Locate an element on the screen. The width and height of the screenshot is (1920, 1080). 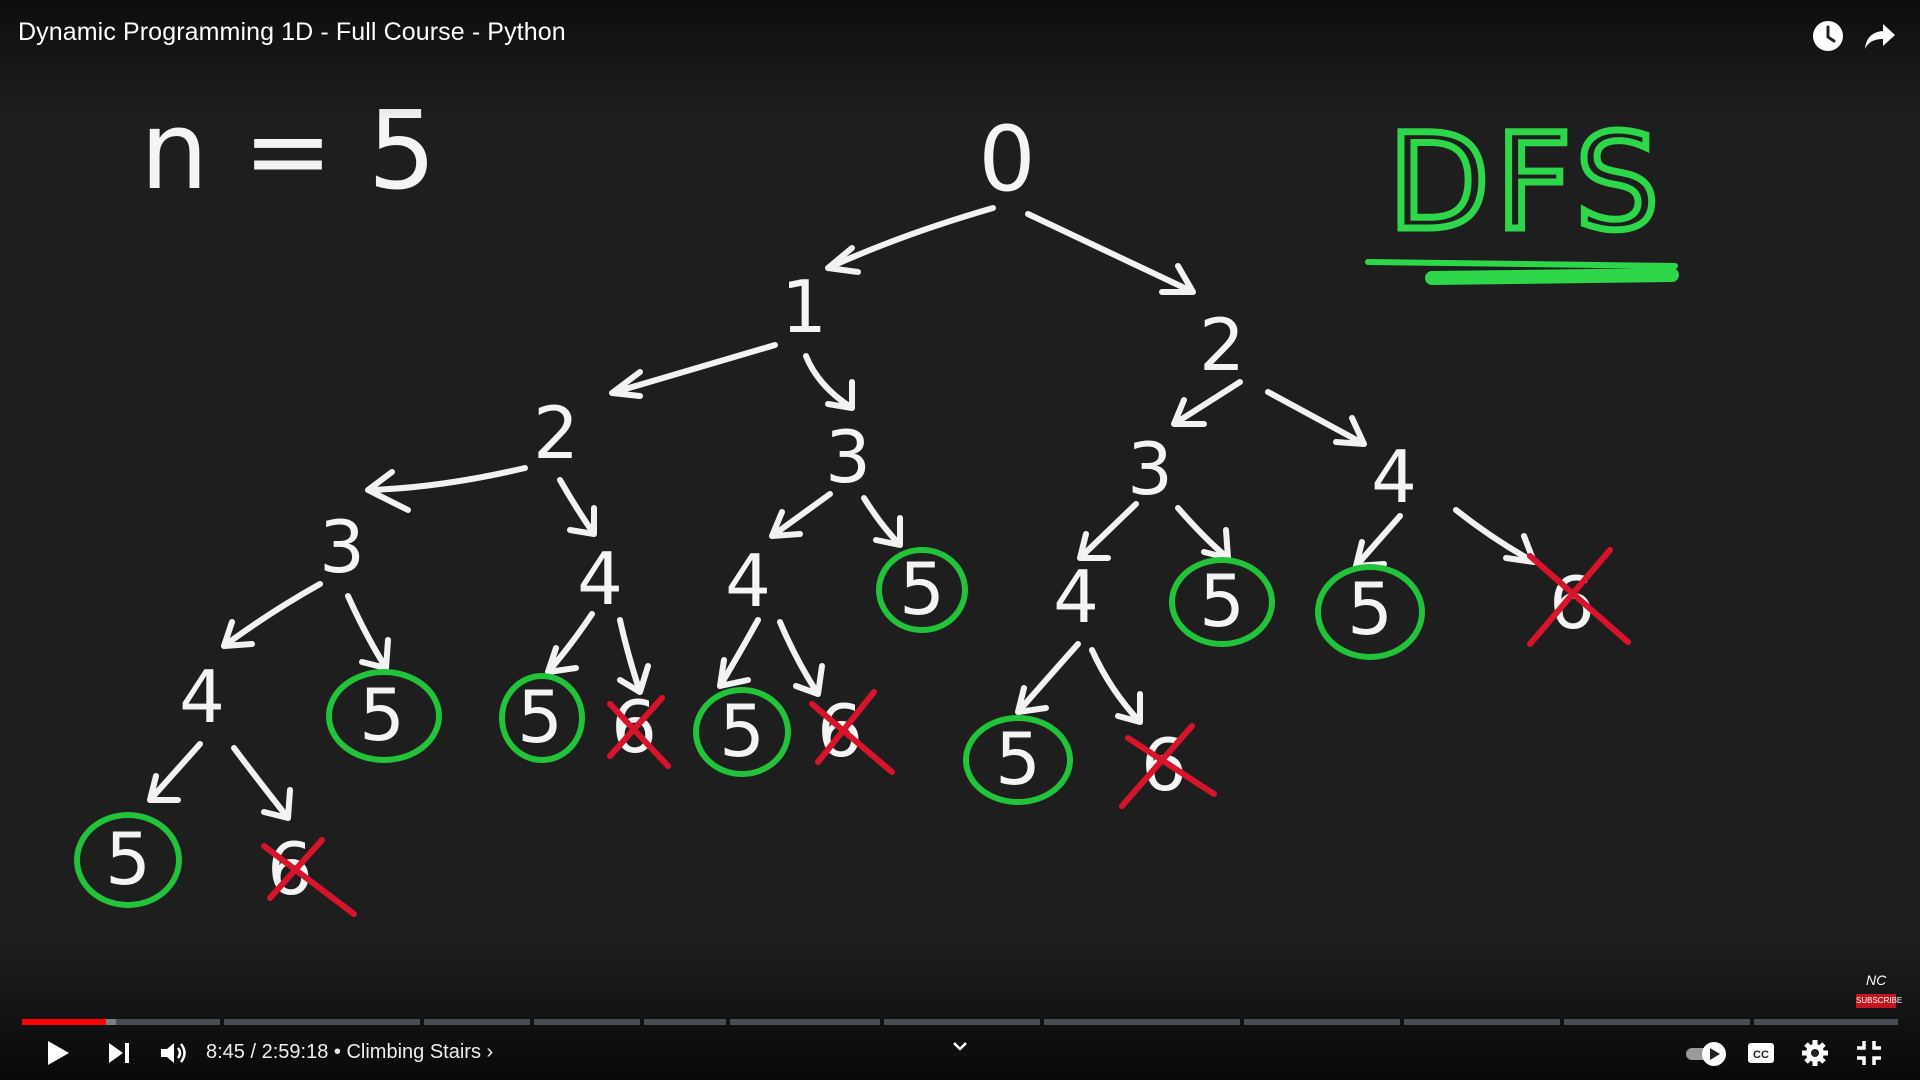
node-5-h: 5 is located at coordinates (128, 859).